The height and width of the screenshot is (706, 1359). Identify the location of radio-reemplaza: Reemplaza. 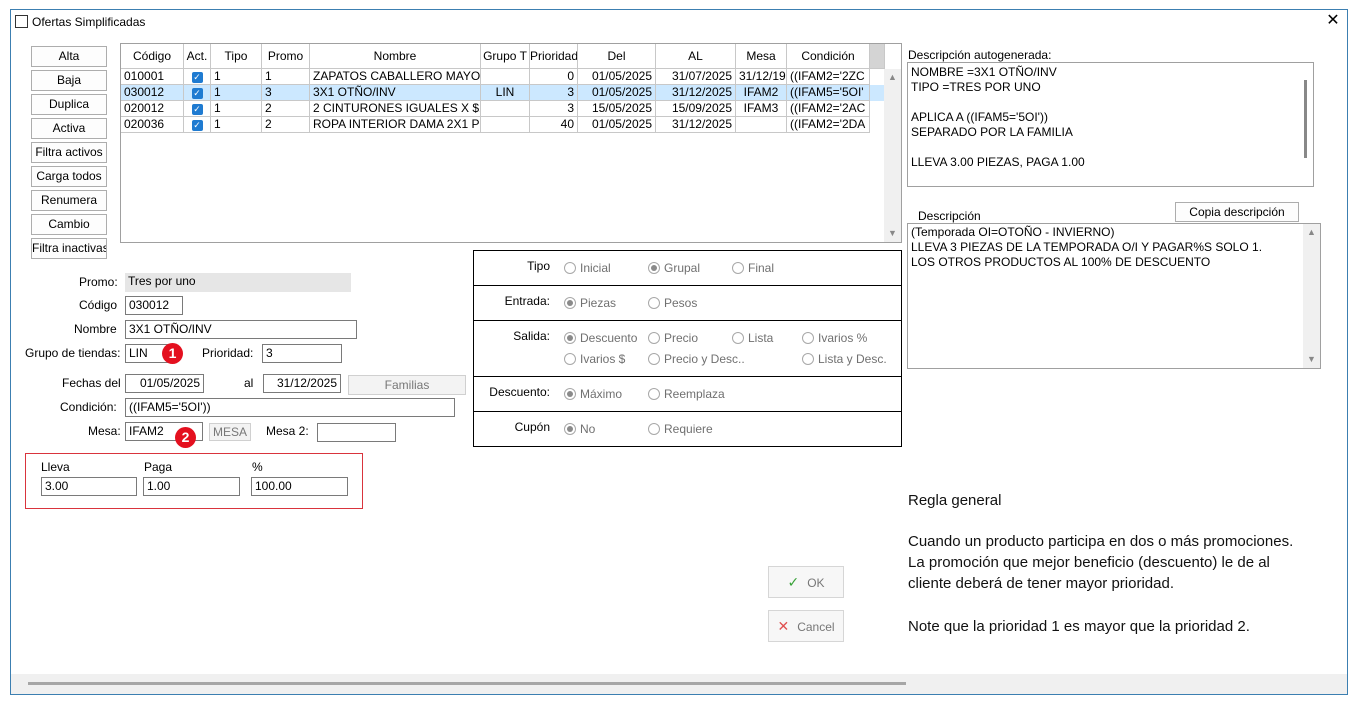
(686, 394).